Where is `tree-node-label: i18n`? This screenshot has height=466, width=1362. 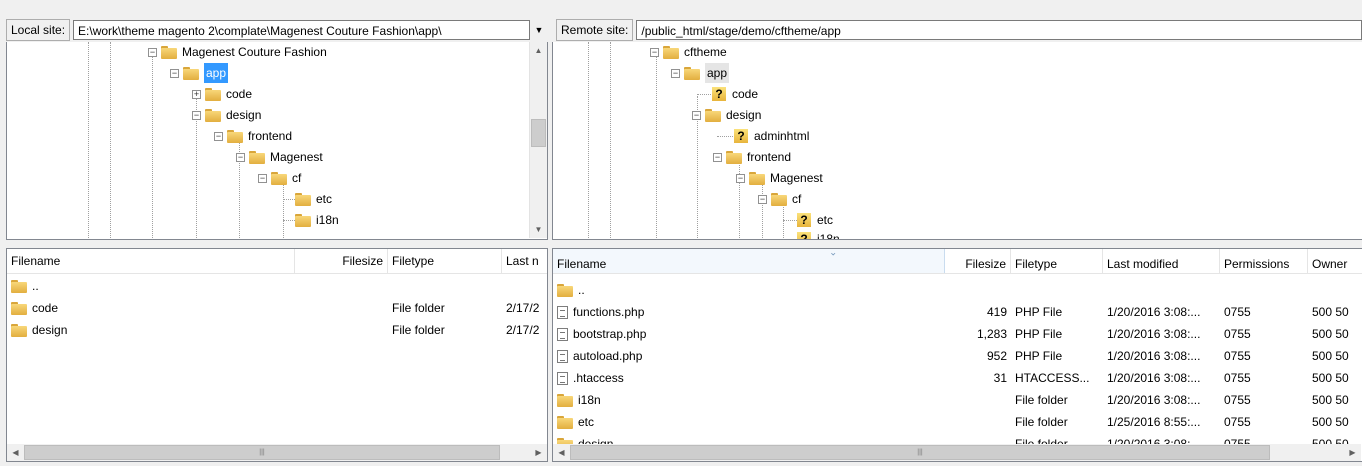
tree-node-label: i18n is located at coordinates (327, 220).